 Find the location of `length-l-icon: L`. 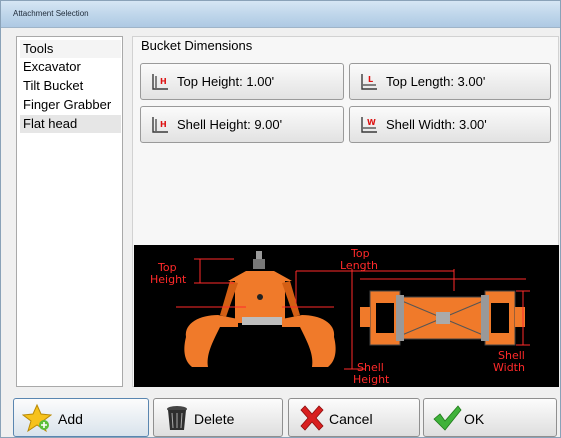

length-l-icon: L is located at coordinates (369, 82).